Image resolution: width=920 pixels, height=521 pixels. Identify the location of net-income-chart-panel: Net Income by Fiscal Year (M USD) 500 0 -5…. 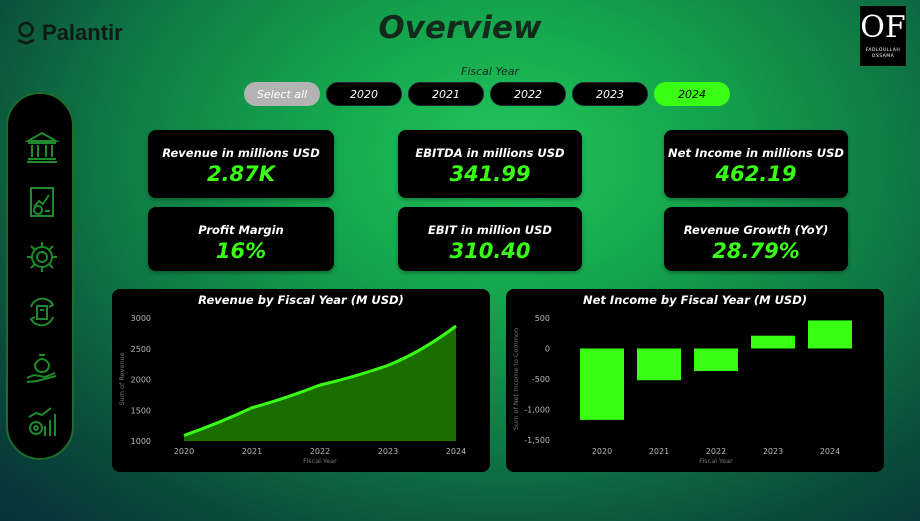
(695, 380).